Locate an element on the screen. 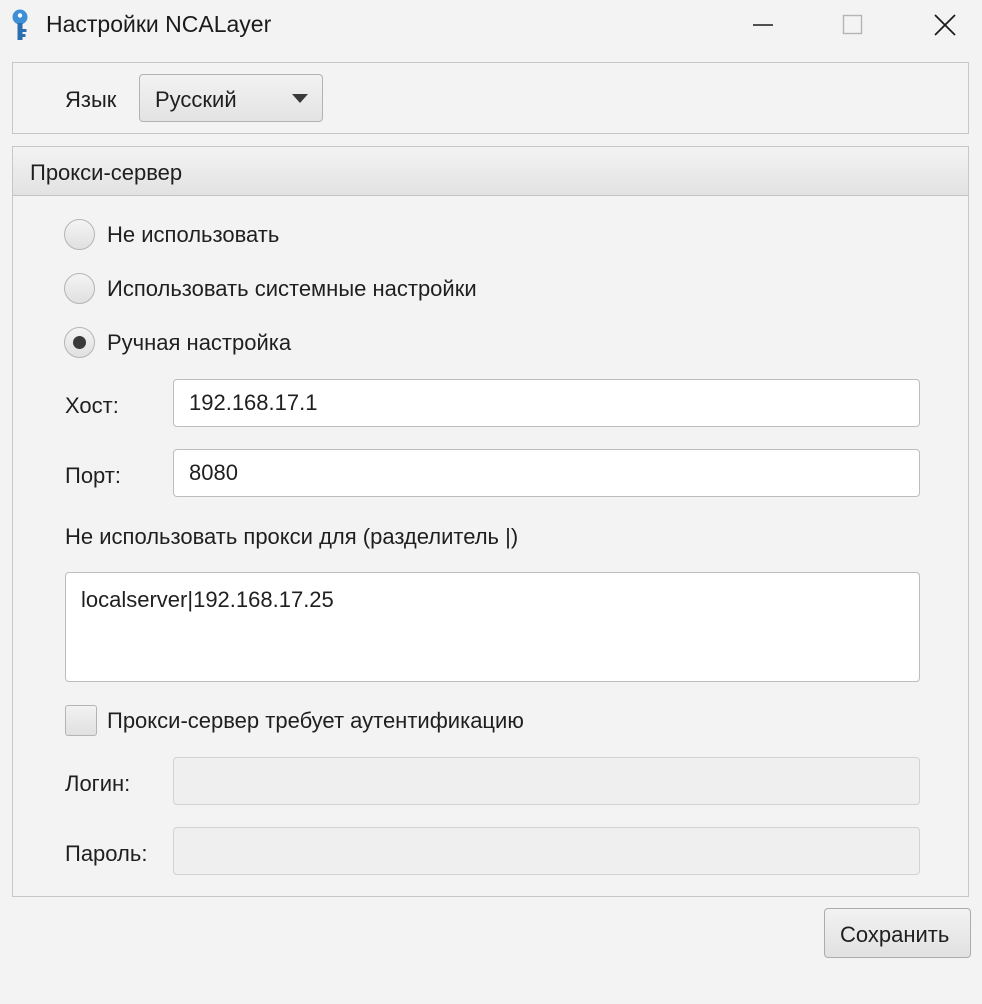 The image size is (982, 1004). radio-no-proxy is located at coordinates (79, 234).